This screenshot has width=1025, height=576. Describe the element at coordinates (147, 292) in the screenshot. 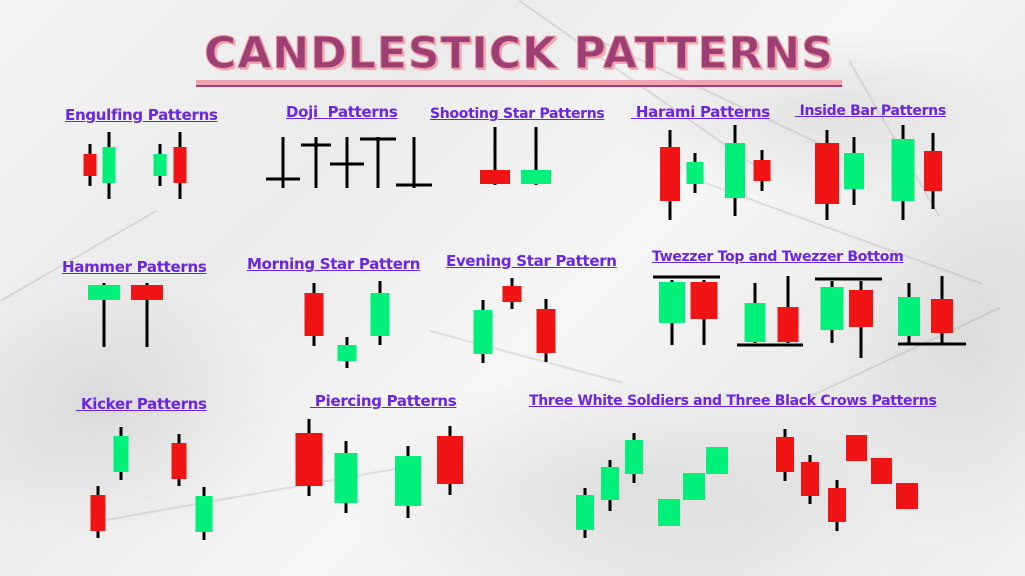

I see `hammer-candle-bearish` at that location.